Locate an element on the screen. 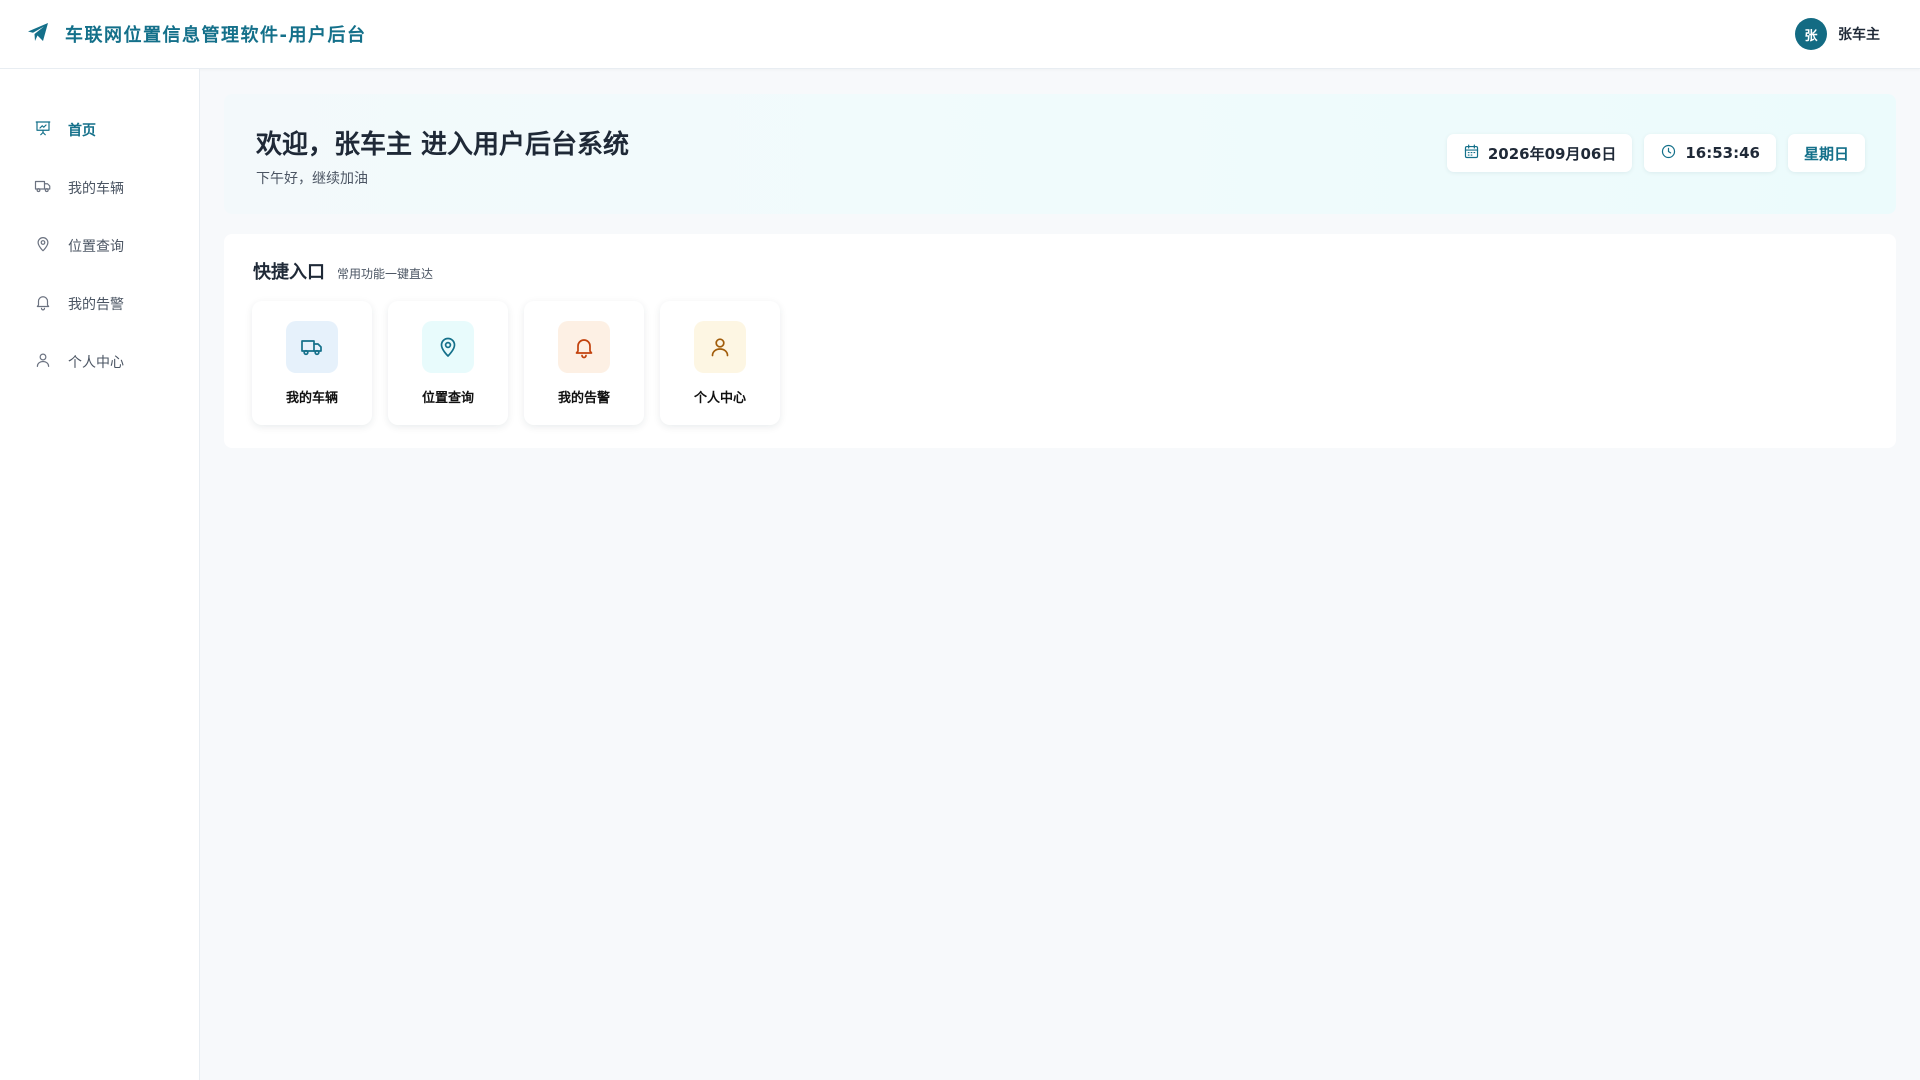 The image size is (1920, 1080). date-chip: 2026年09月06日 is located at coordinates (1539, 153).